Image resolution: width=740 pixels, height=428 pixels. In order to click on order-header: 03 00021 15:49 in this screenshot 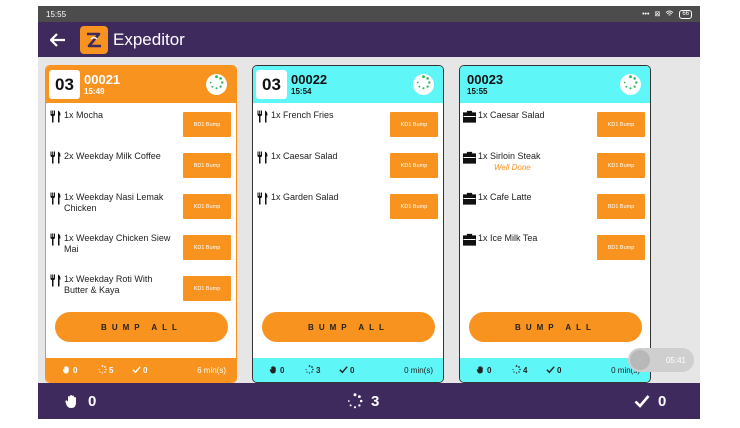, I will do `click(141, 84)`.